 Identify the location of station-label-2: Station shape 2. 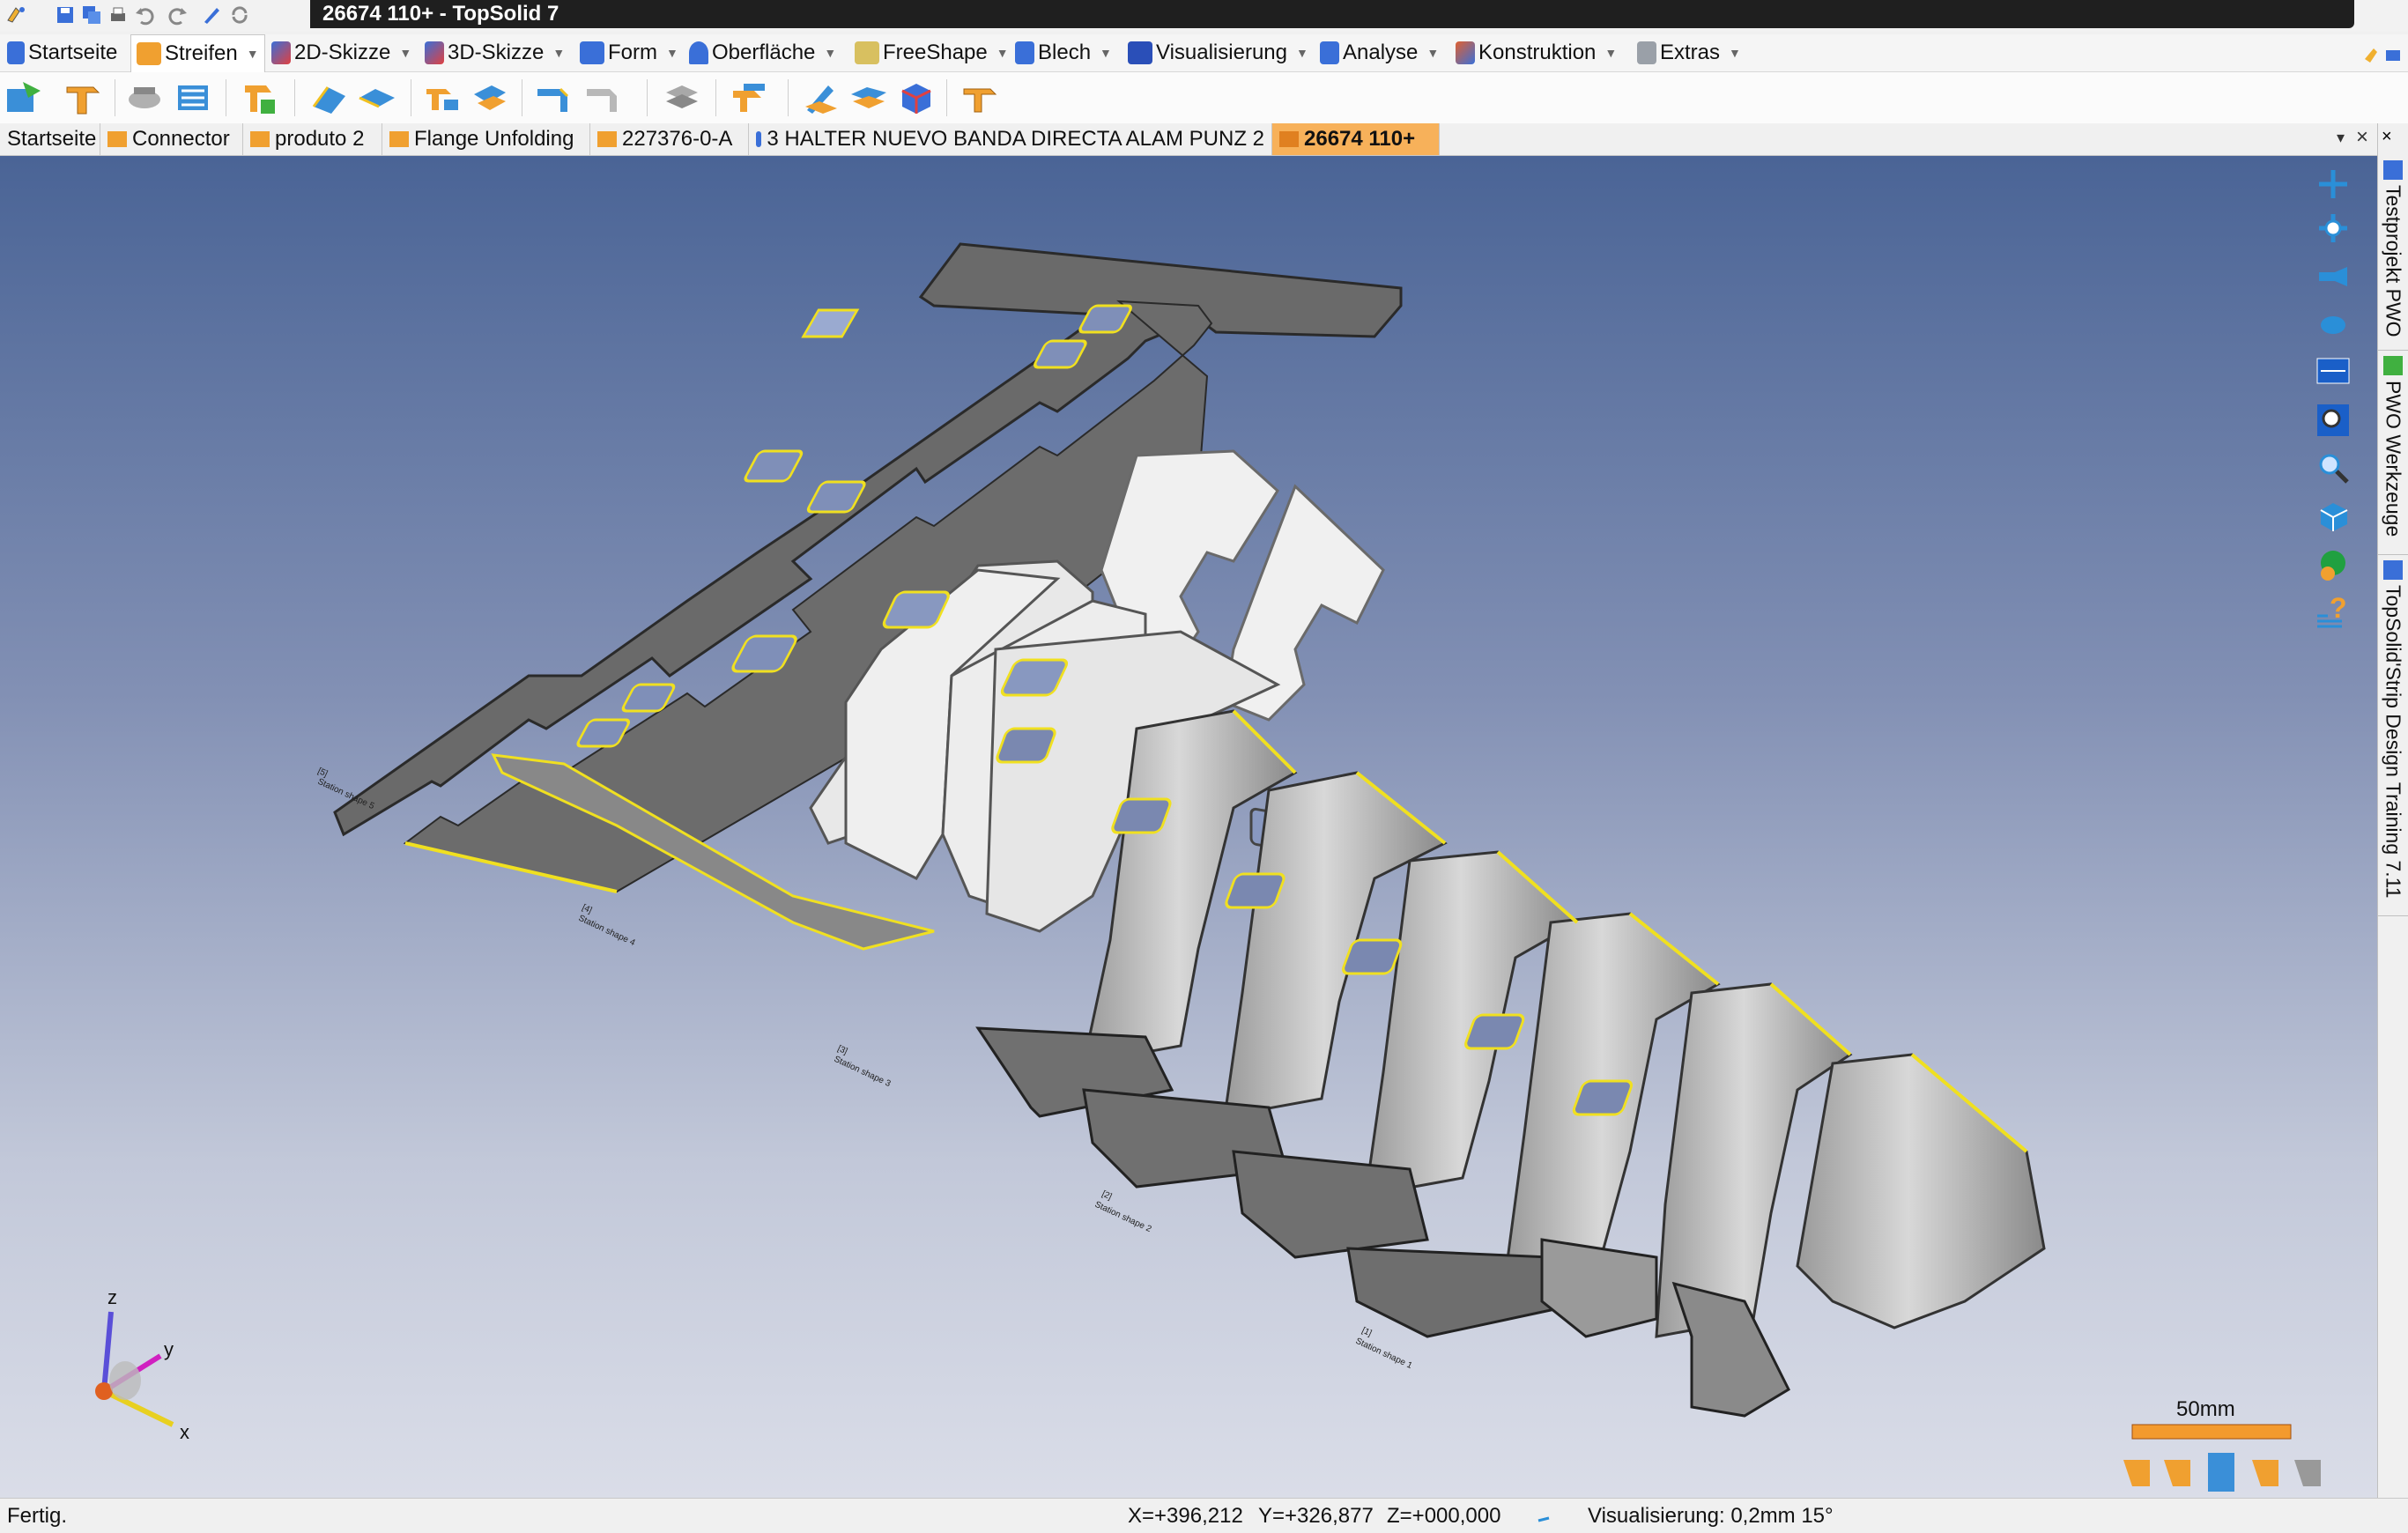
(1123, 1217).